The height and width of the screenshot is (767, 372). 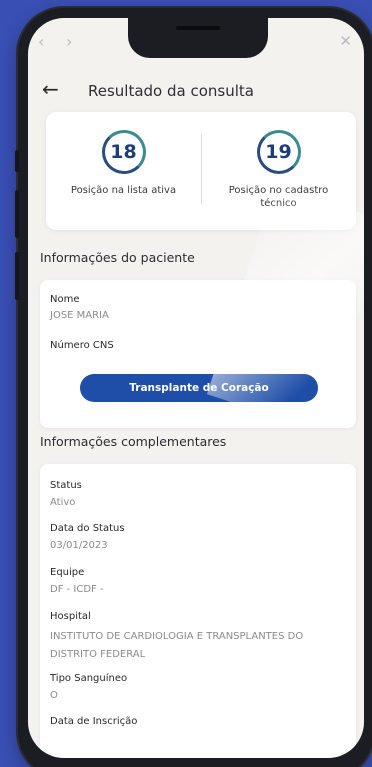 What do you see at coordinates (63, 502) in the screenshot?
I see `field-value-status: Ativo` at bounding box center [63, 502].